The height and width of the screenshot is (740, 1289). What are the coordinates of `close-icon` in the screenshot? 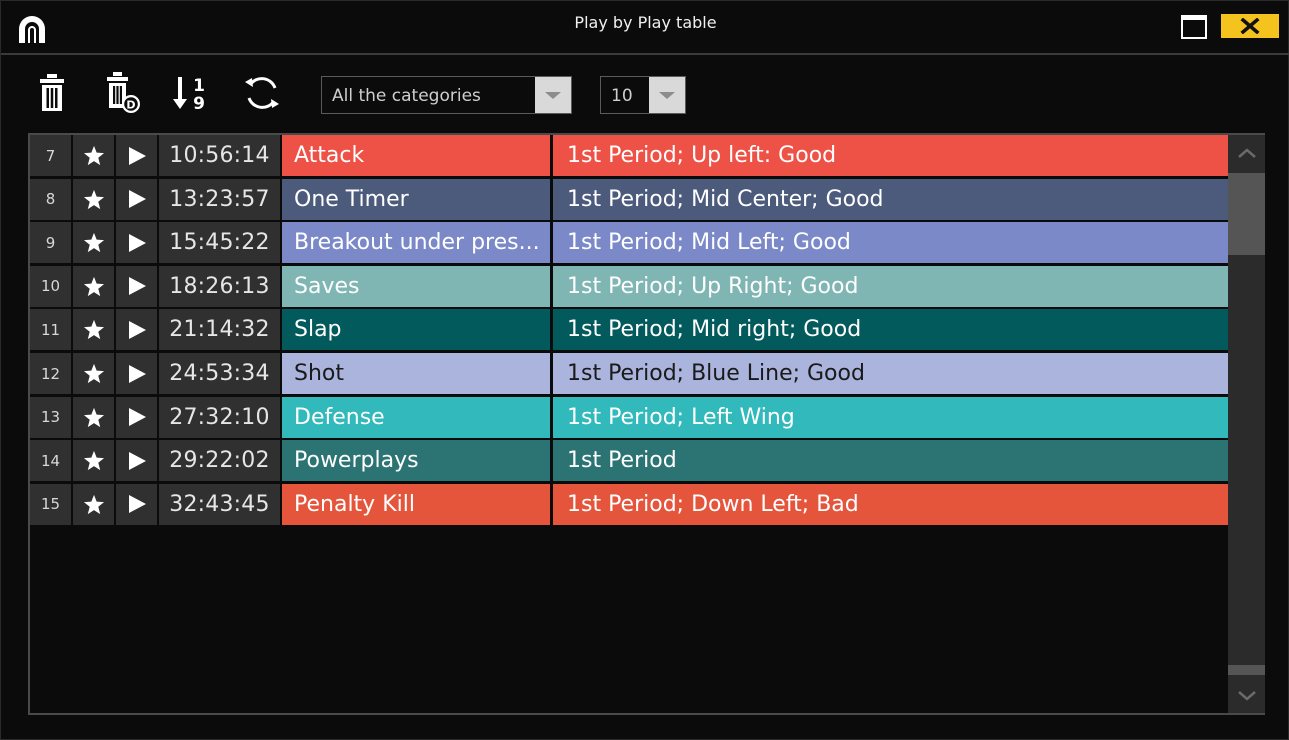 It's located at (1250, 26).